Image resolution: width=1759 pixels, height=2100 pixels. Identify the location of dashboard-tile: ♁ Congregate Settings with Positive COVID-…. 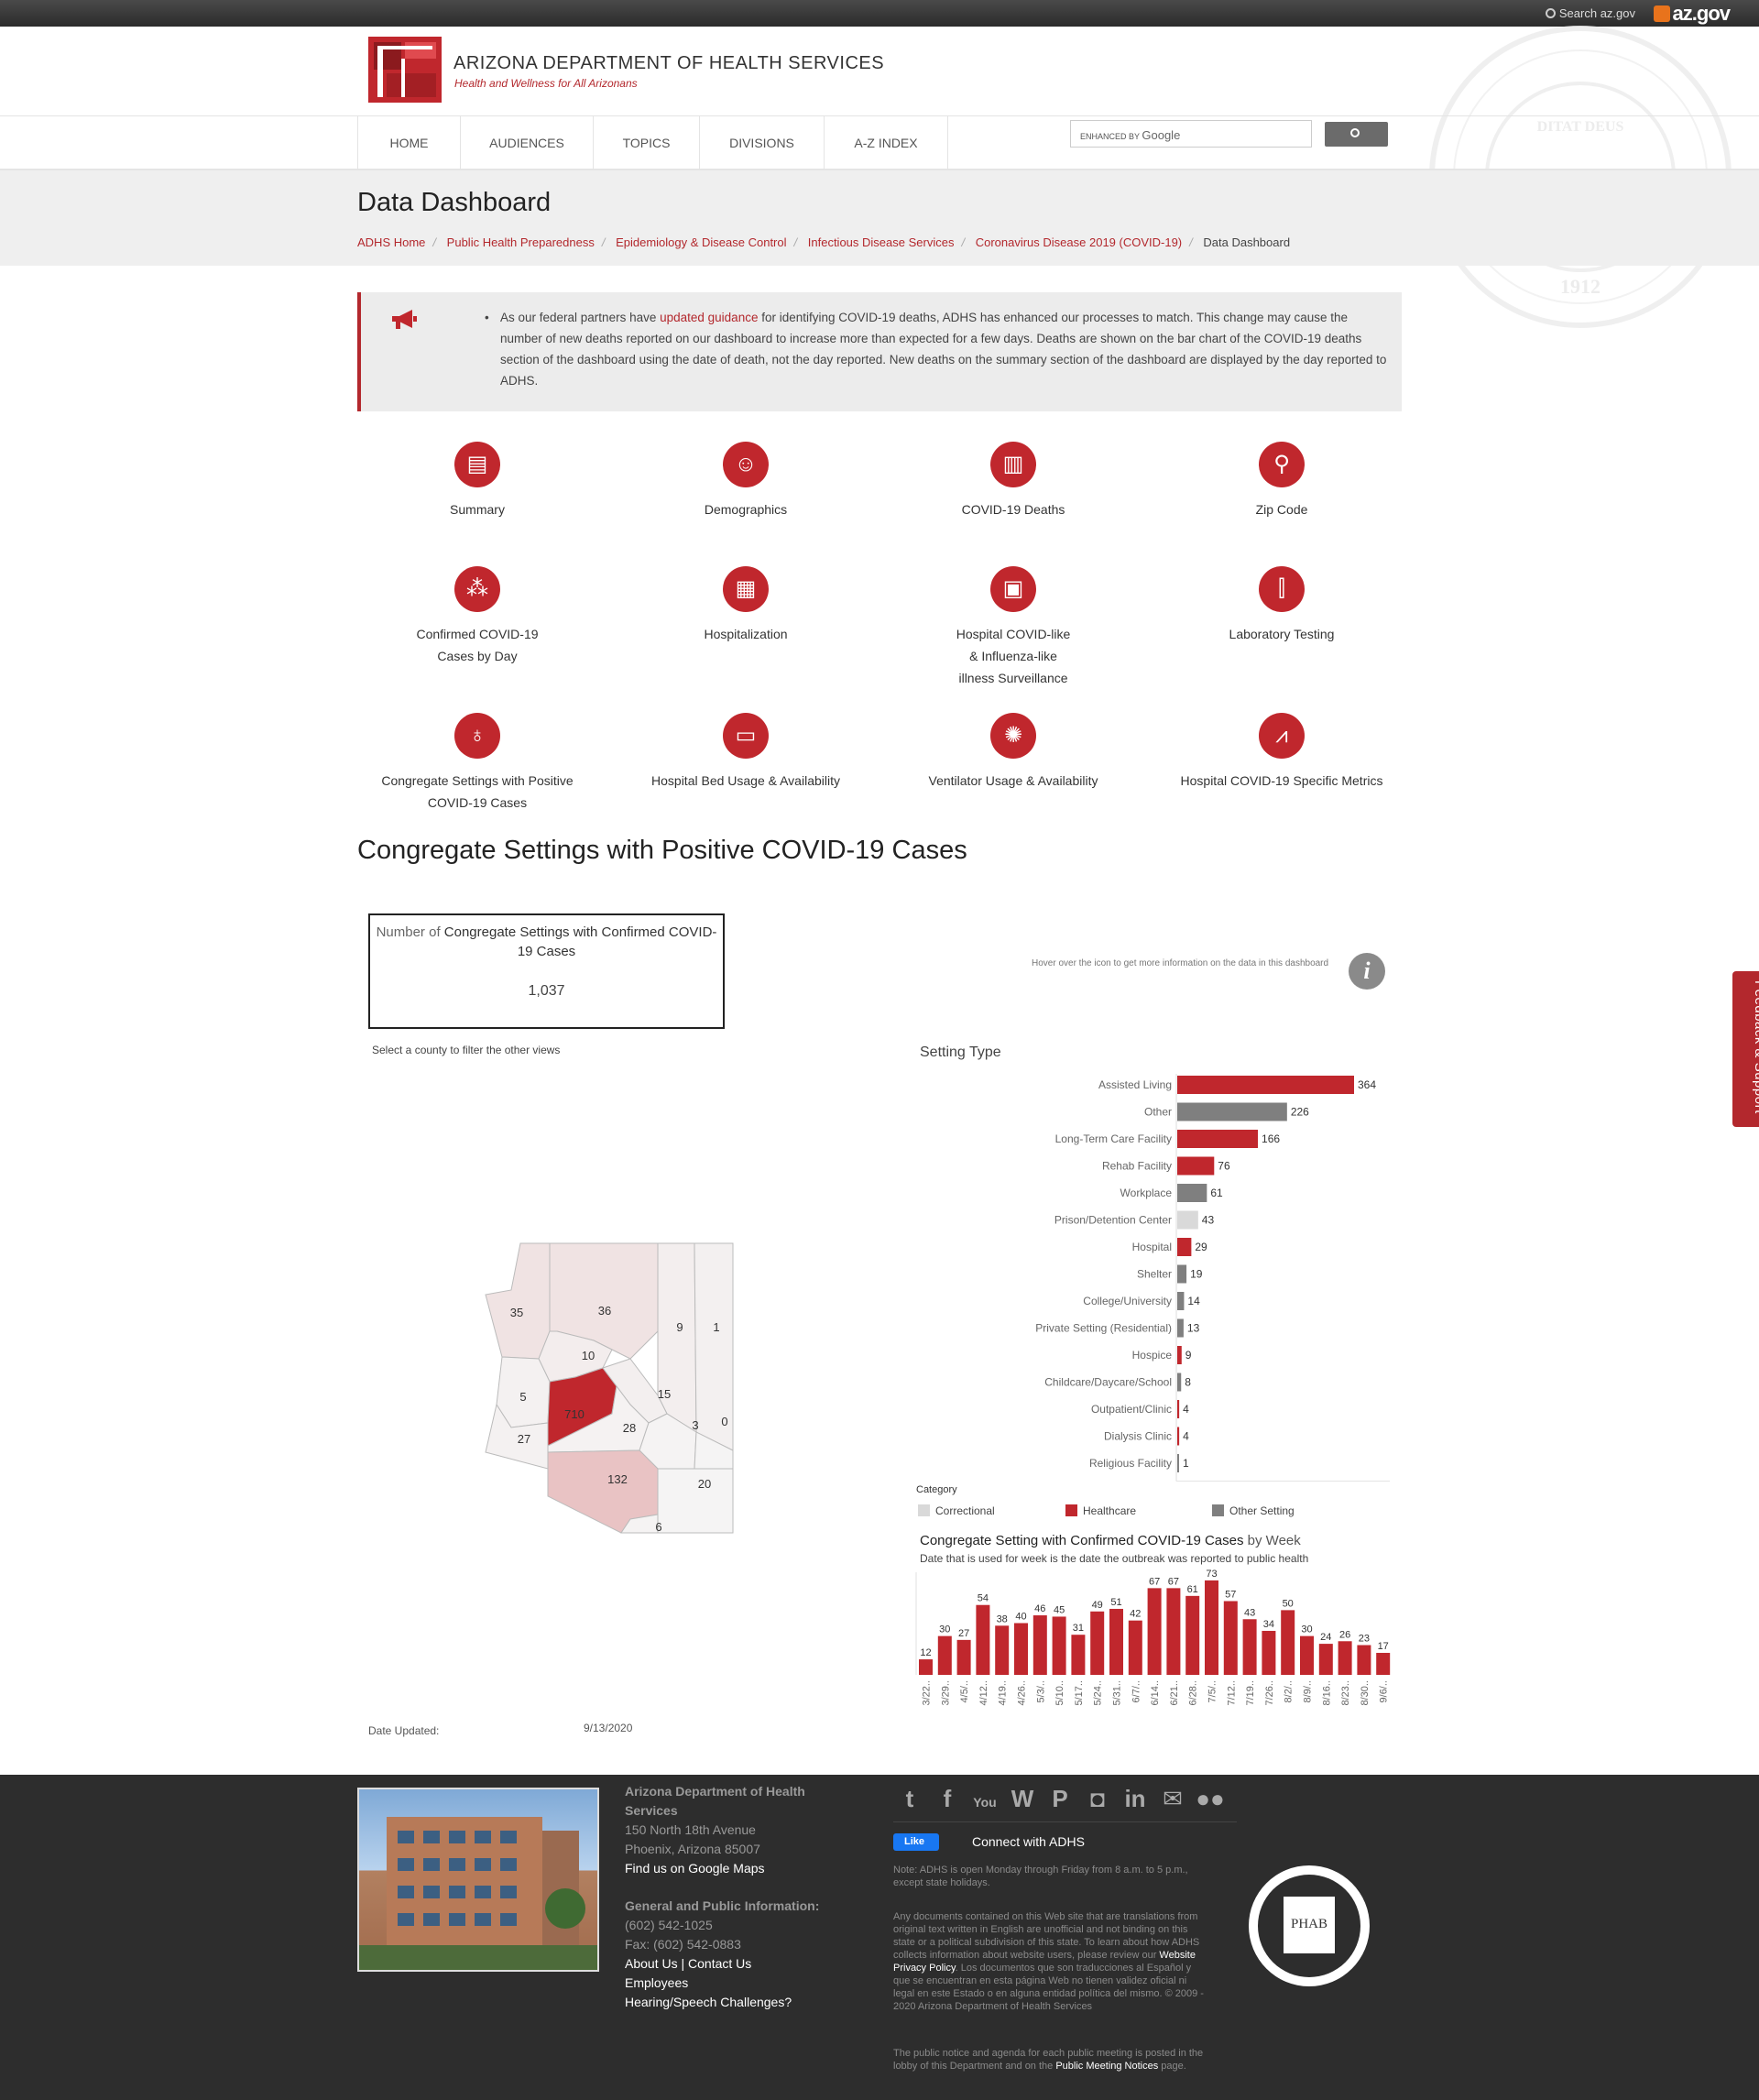
(477, 763).